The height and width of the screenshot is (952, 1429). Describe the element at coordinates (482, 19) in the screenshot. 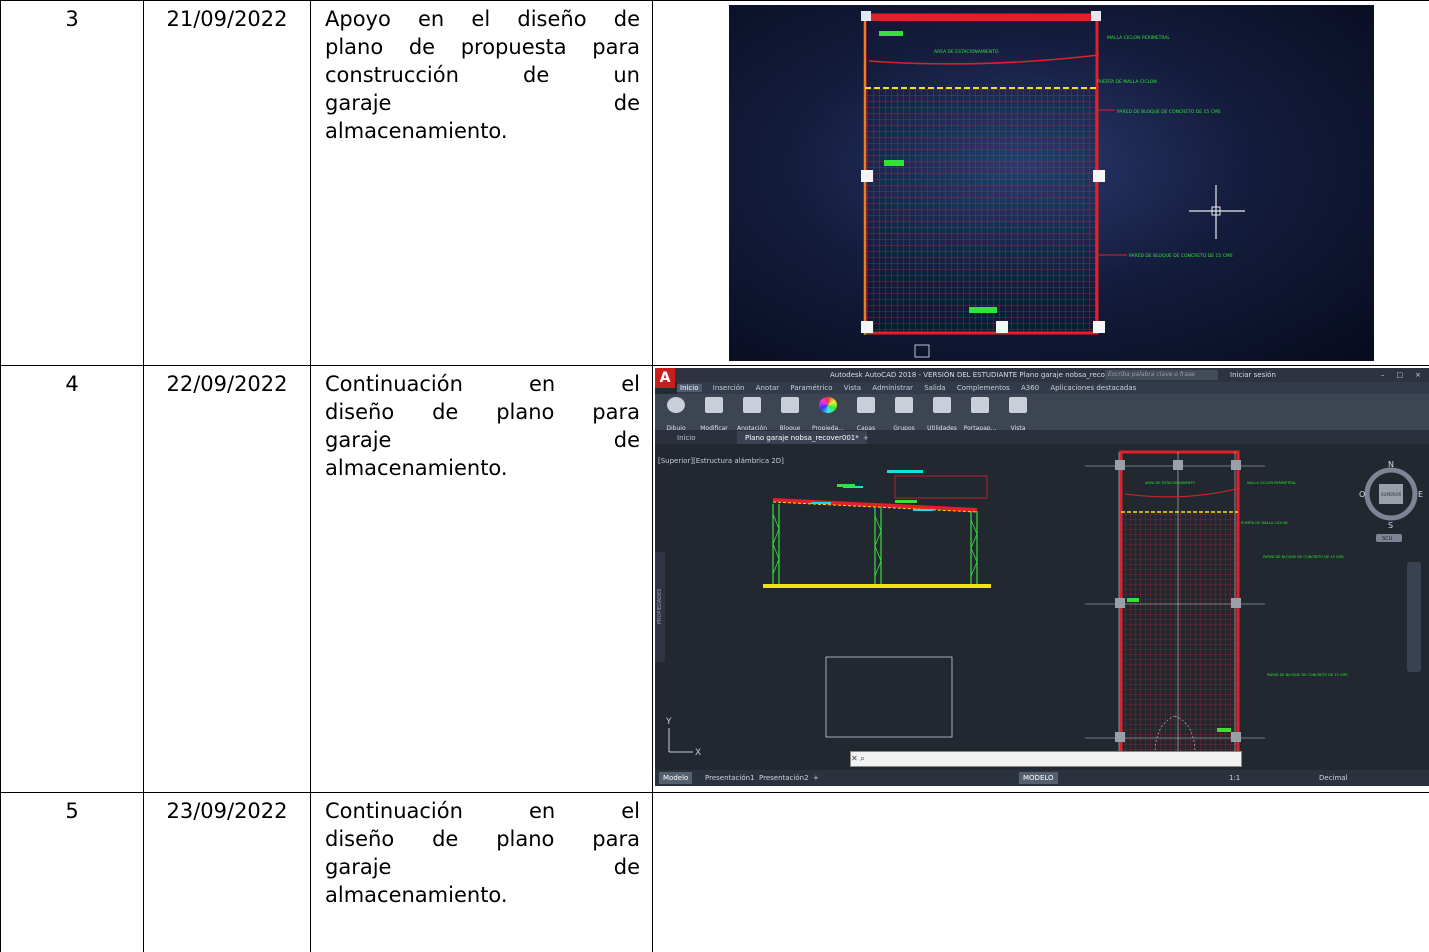

I see `desc-line: Apoyo en el diseño de` at that location.